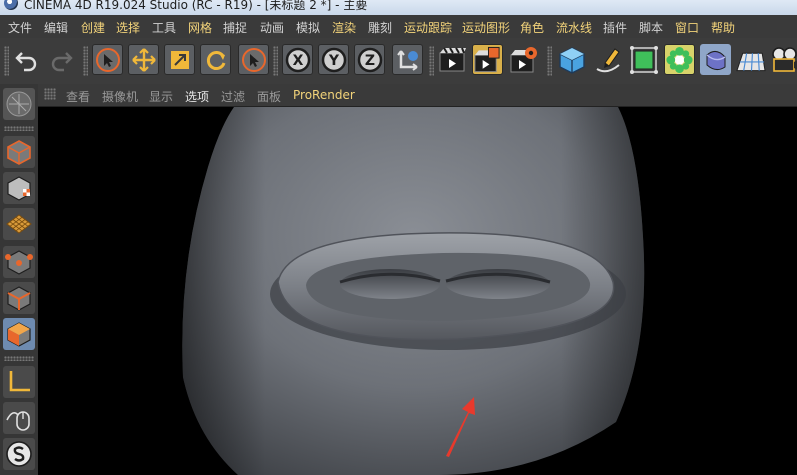  What do you see at coordinates (20, 27) in the screenshot?
I see `menu-file: 文件` at bounding box center [20, 27].